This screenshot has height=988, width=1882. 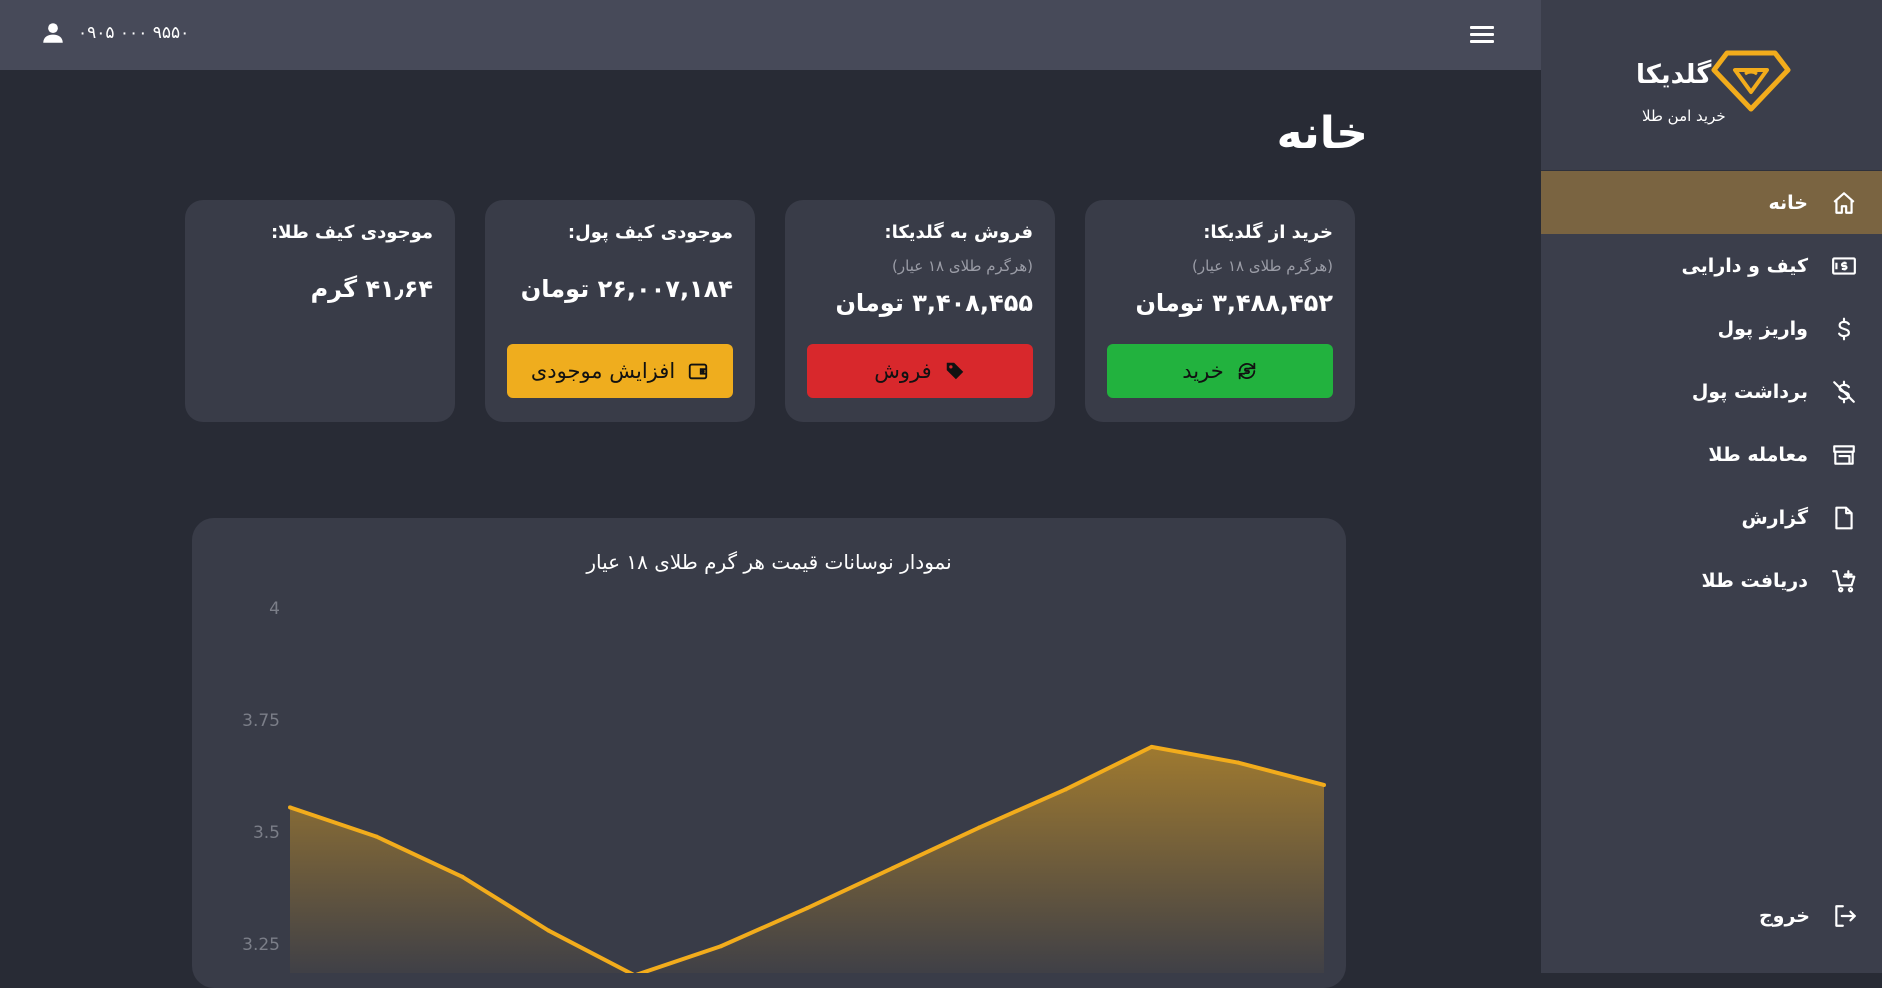 What do you see at coordinates (650, 232) in the screenshot?
I see `wallet-card-title: موجودی کیف پول:` at bounding box center [650, 232].